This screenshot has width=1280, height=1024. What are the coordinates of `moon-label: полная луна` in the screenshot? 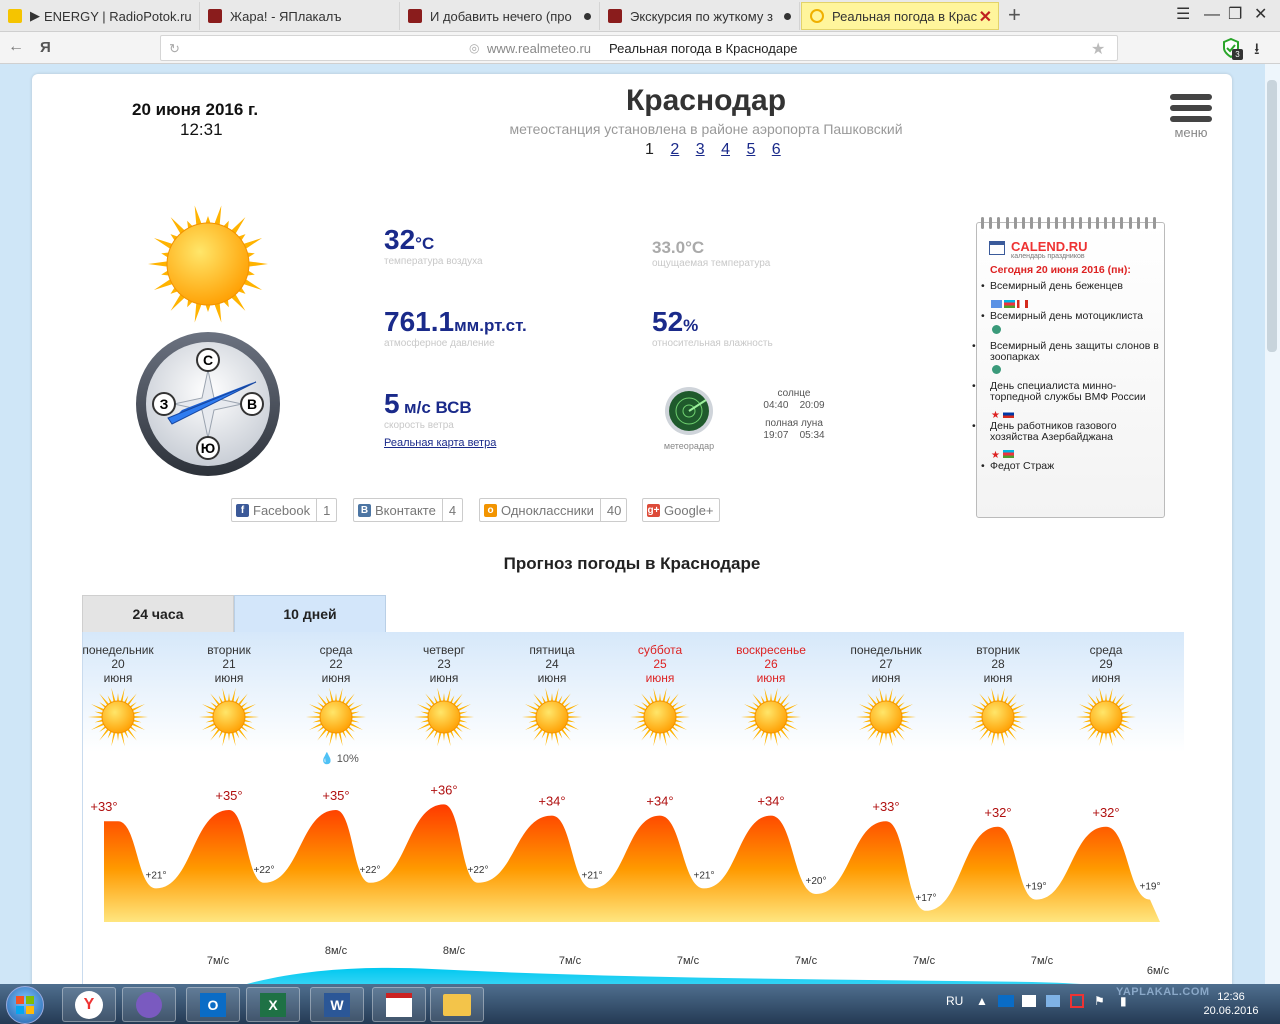 It's located at (794, 423).